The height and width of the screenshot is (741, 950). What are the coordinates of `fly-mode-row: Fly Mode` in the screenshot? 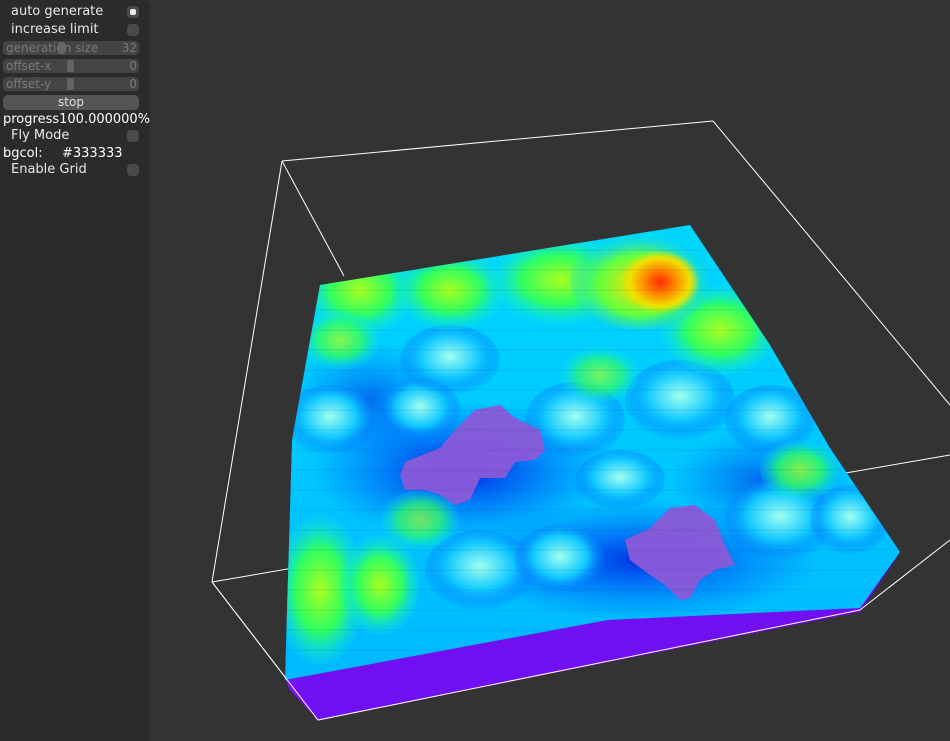 It's located at (71, 136).